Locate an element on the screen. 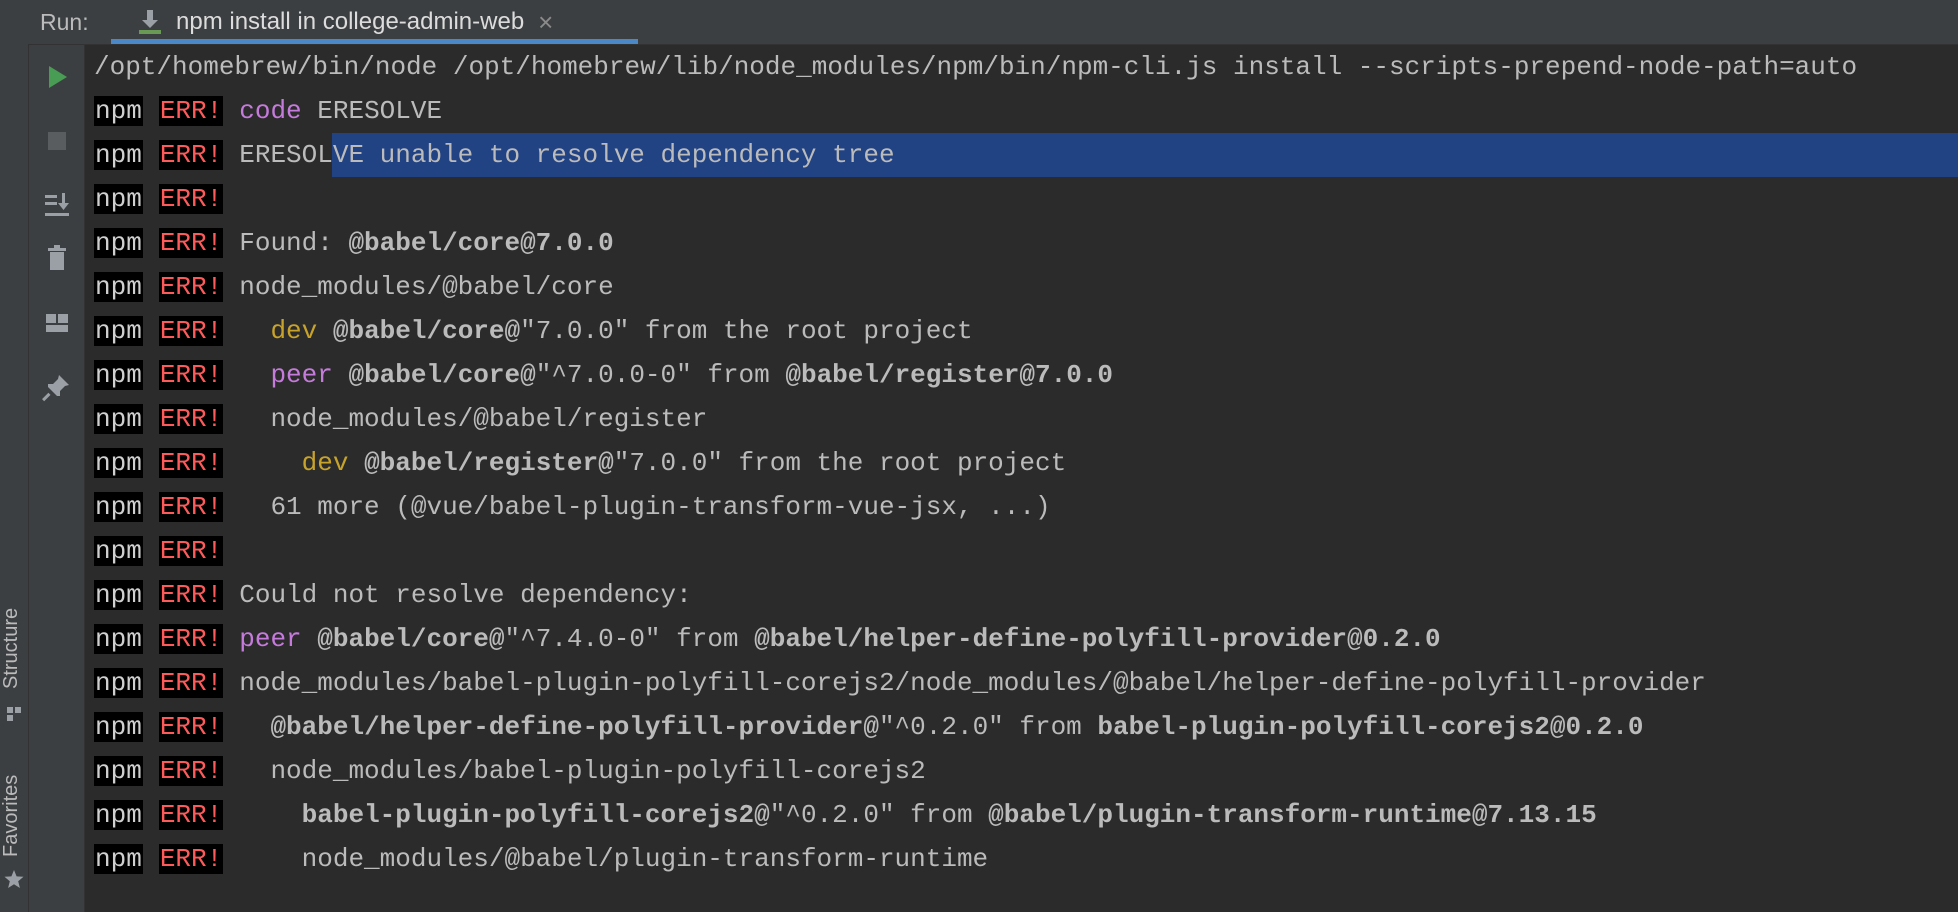 This screenshot has width=1958, height=912. package-name: babel-plugin-polyfill-corejs2@ is located at coordinates (535, 815).